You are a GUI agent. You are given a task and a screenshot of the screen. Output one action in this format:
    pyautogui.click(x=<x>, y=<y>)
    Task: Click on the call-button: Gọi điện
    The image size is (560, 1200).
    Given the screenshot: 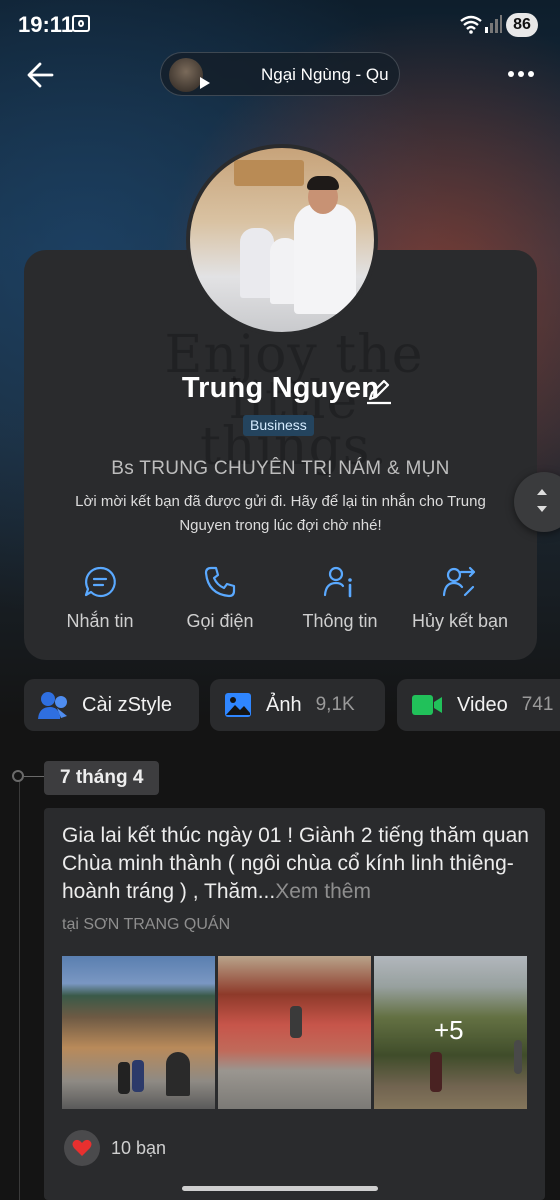 What is the action you would take?
    pyautogui.click(x=220, y=598)
    